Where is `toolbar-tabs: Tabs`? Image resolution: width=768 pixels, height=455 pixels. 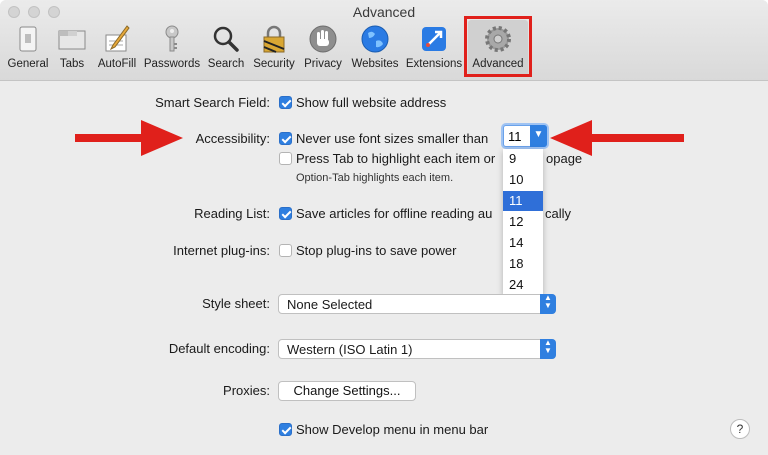
toolbar-tabs: Tabs is located at coordinates (72, 48).